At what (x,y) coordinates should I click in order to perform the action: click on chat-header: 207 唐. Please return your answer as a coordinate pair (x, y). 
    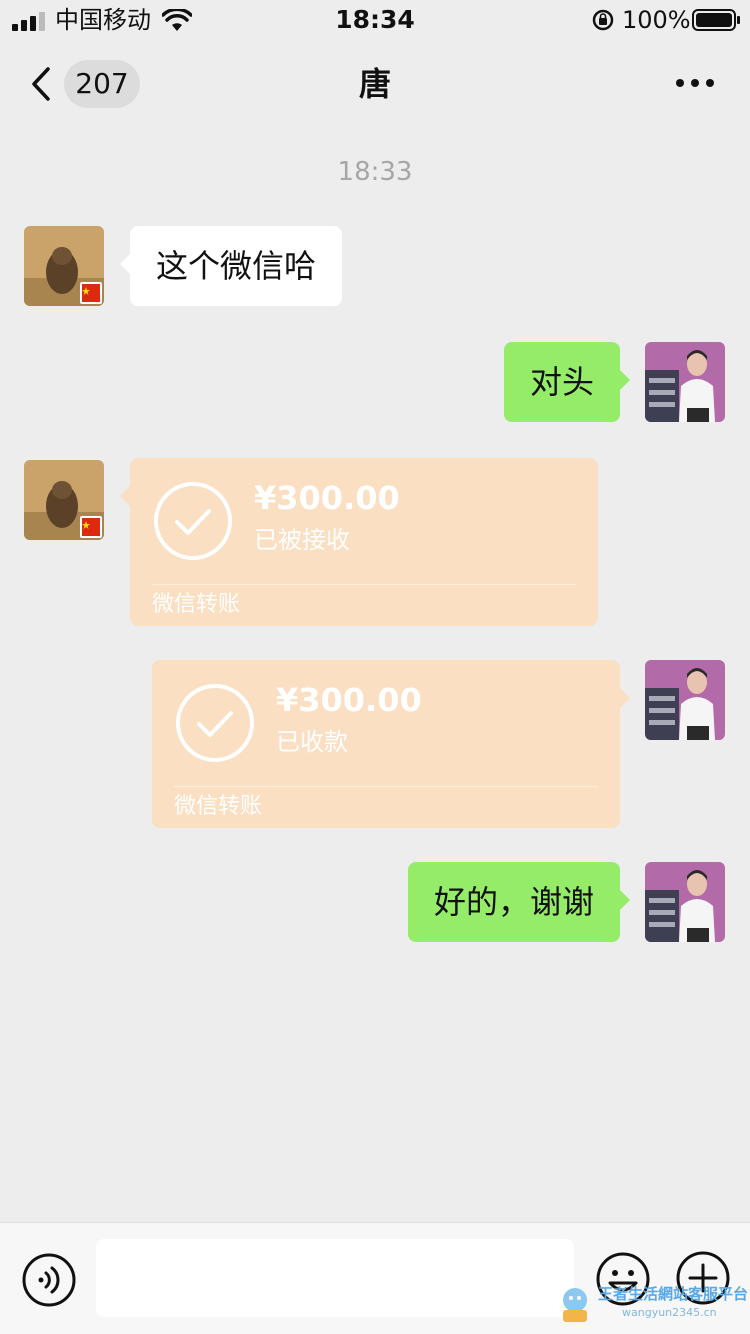
    Looking at the image, I should click on (375, 84).